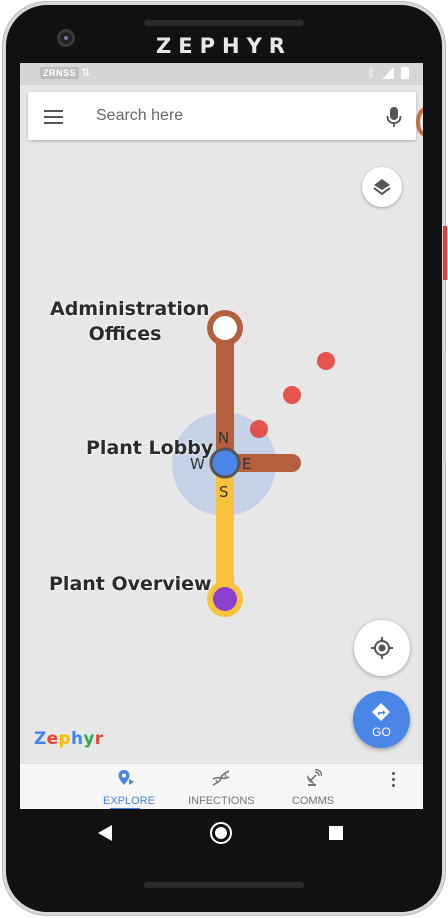 This screenshot has height=918, width=448. I want to click on logo-letter: r, so click(99, 739).